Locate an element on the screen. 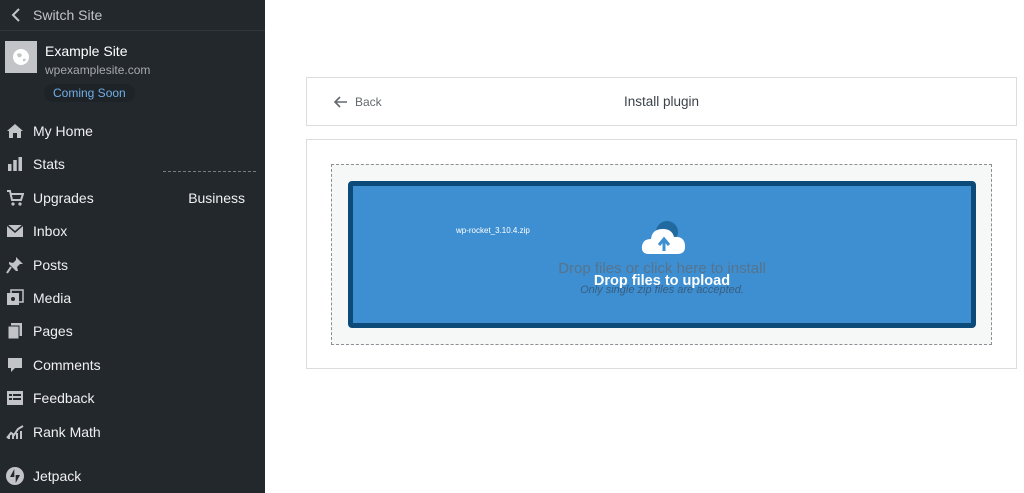 The image size is (1024, 493). dragged-file-name: wp-rocket_3.10.4.zip is located at coordinates (493, 230).